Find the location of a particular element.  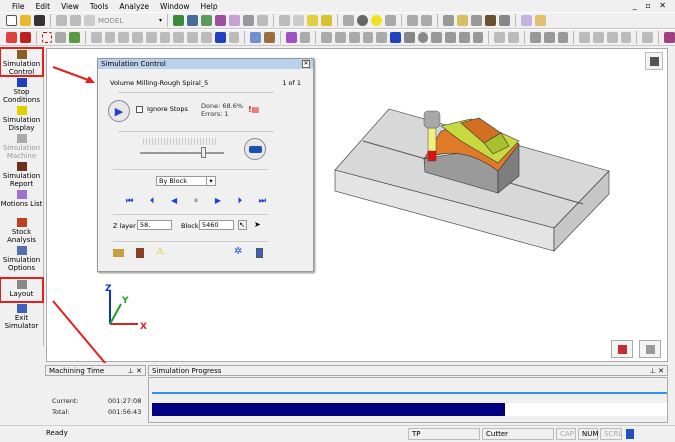

cloud-icon is located at coordinates (75, 20).